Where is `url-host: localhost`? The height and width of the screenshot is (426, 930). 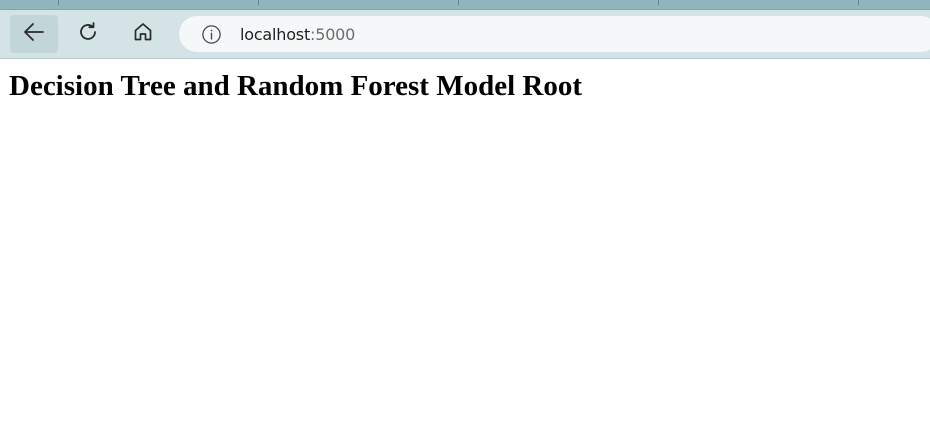
url-host: localhost is located at coordinates (275, 34).